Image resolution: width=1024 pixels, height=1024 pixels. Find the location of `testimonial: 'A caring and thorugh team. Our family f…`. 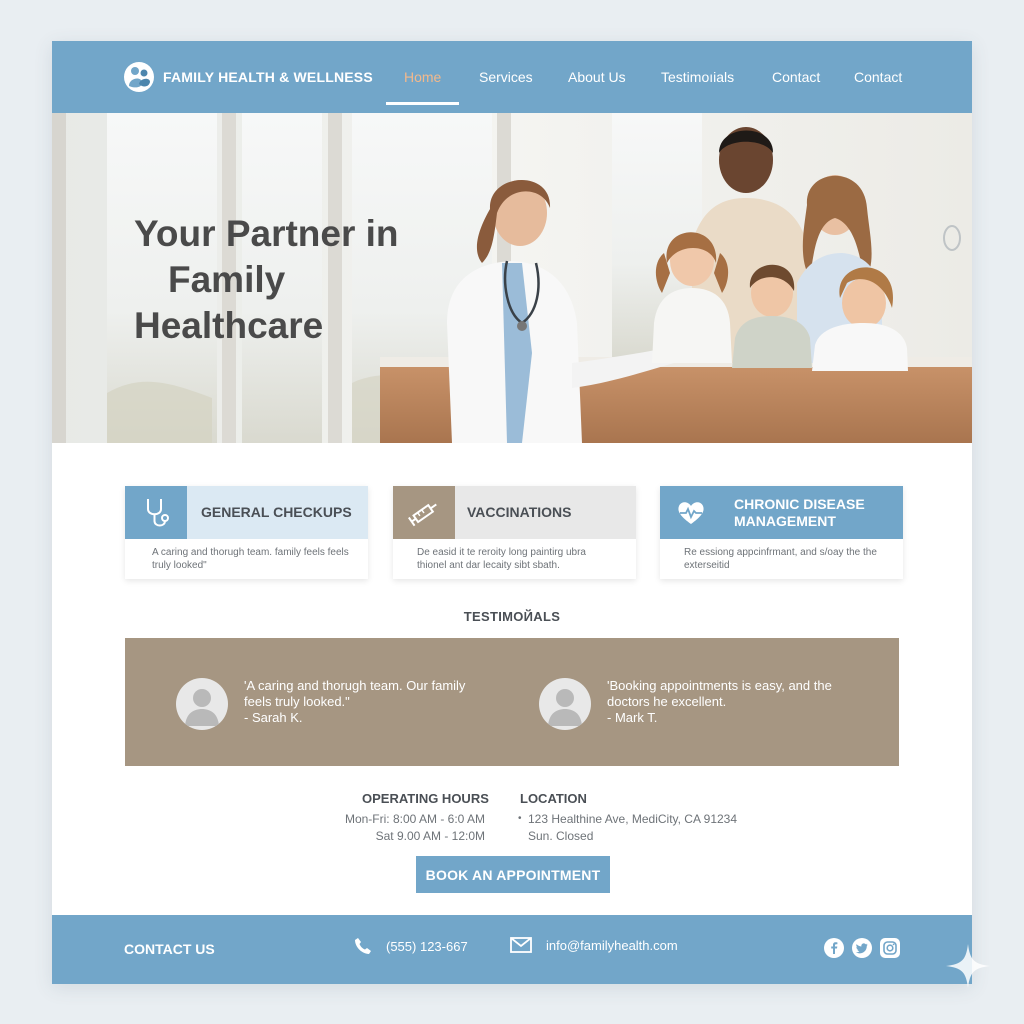

testimonial: 'A caring and thorugh team. Our family f… is located at coordinates (330, 704).